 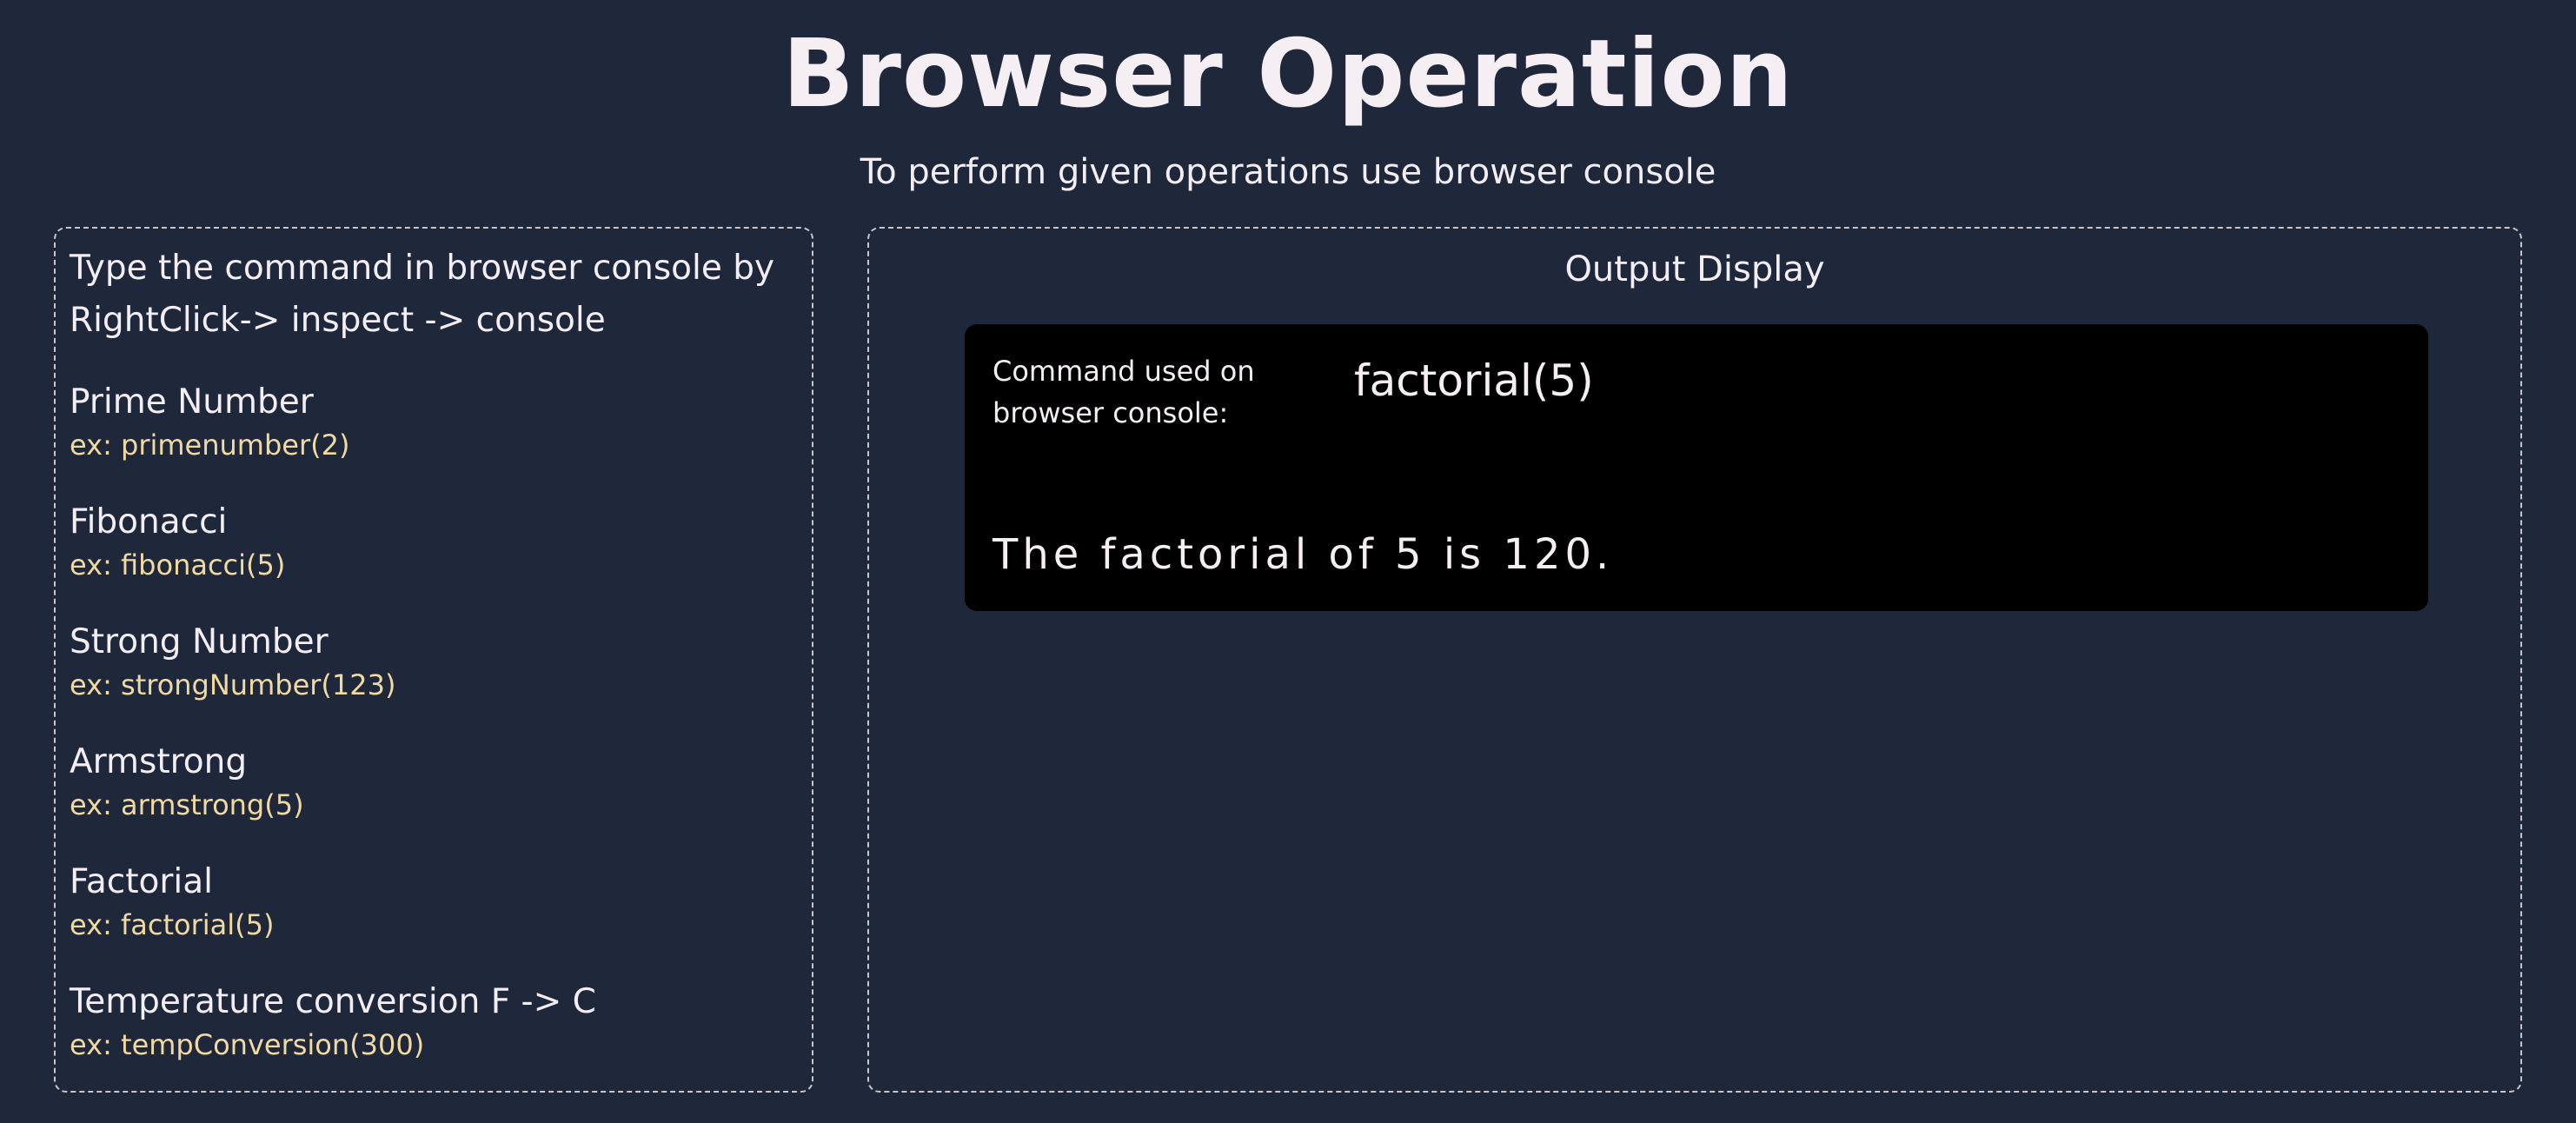 What do you see at coordinates (434, 902) in the screenshot?
I see `operation-item-factorial: Factorial ex: factorial(5)` at bounding box center [434, 902].